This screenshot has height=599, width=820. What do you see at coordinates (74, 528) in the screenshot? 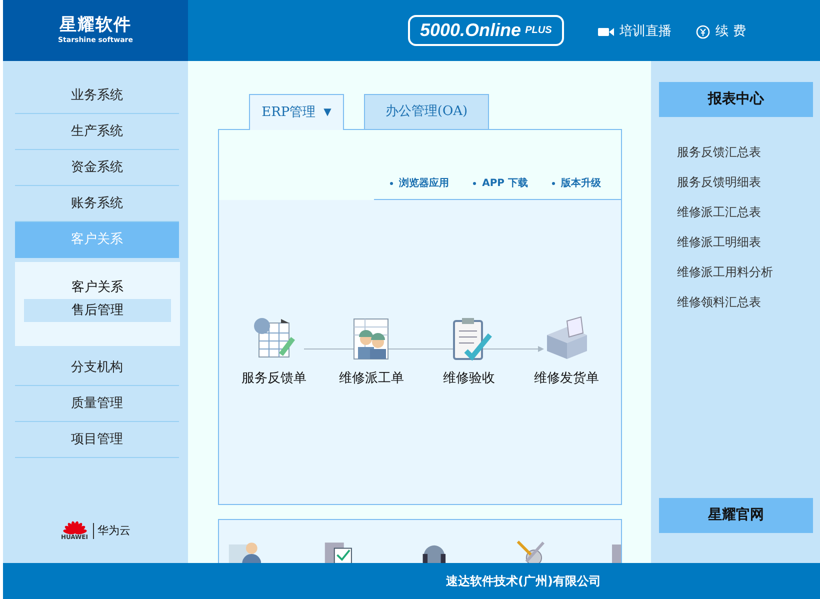
I see `flower-logo-icon` at bounding box center [74, 528].